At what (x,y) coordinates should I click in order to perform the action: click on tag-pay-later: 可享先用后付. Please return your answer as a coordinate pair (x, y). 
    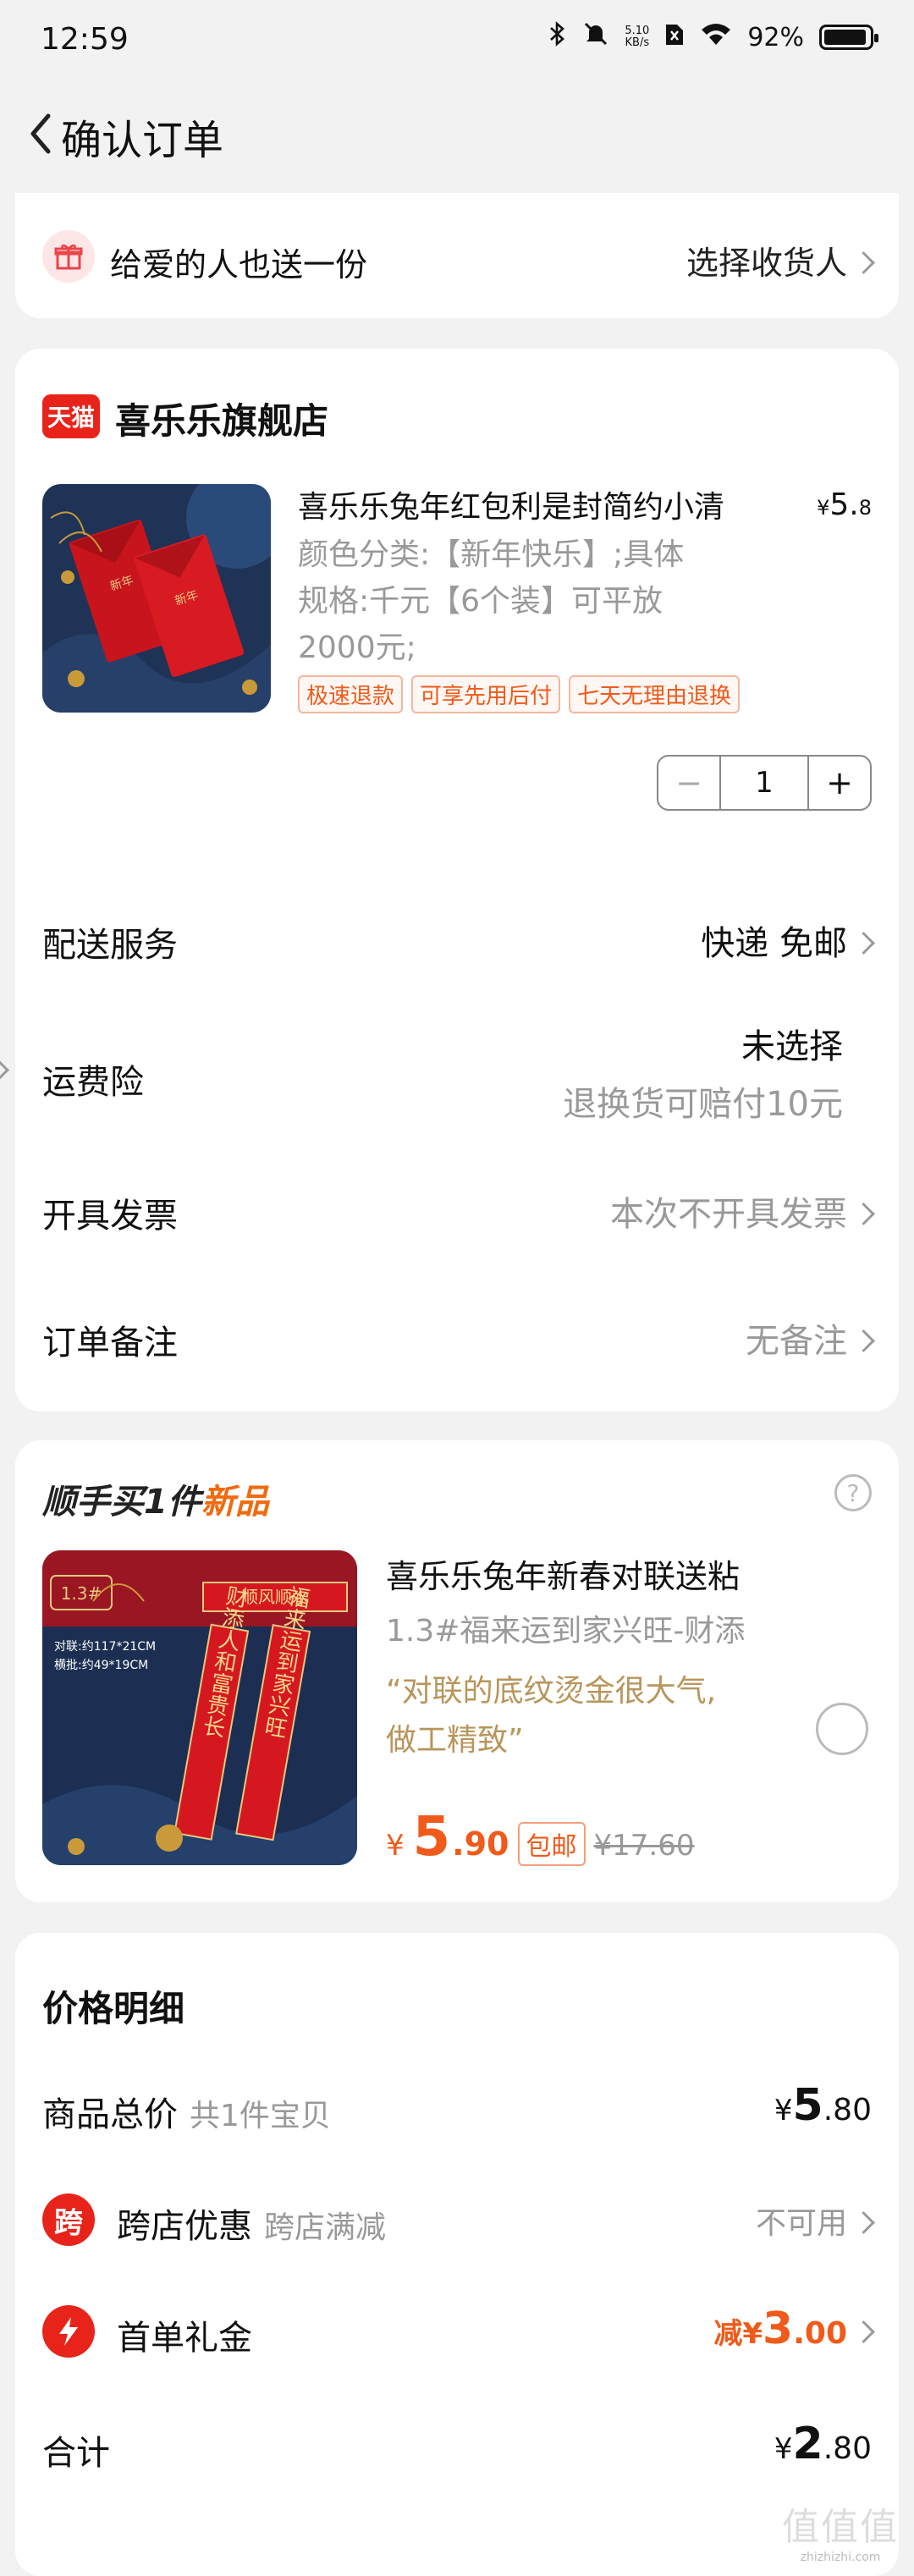
    Looking at the image, I should click on (486, 694).